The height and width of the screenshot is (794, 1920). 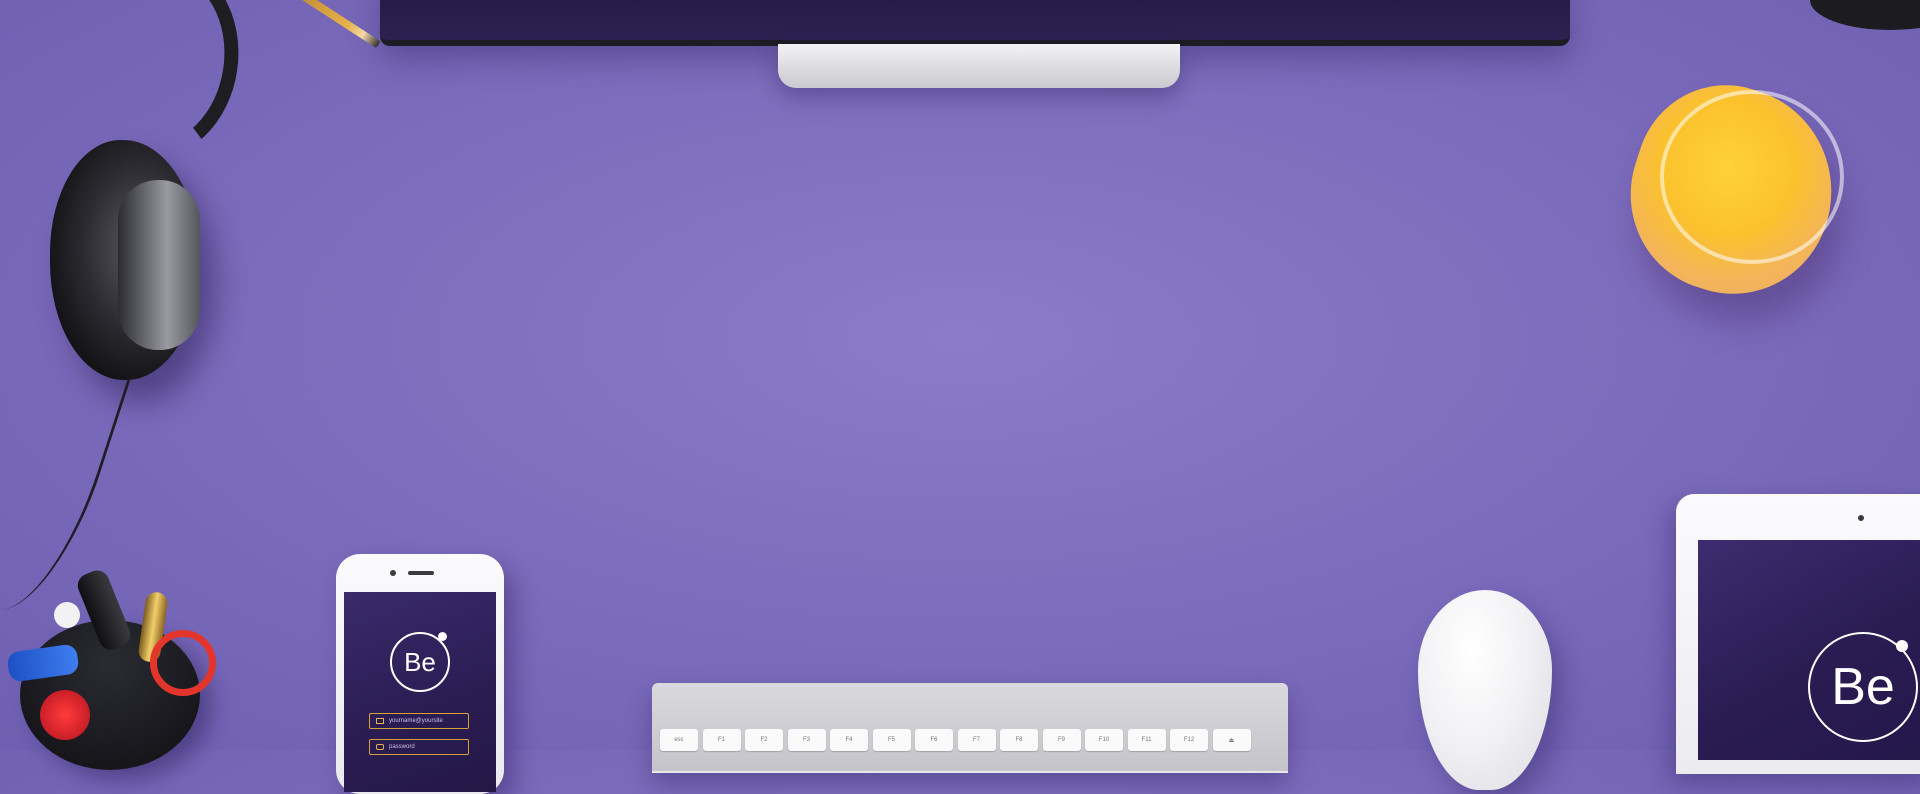 I want to click on phone-speaker, so click(x=421, y=573).